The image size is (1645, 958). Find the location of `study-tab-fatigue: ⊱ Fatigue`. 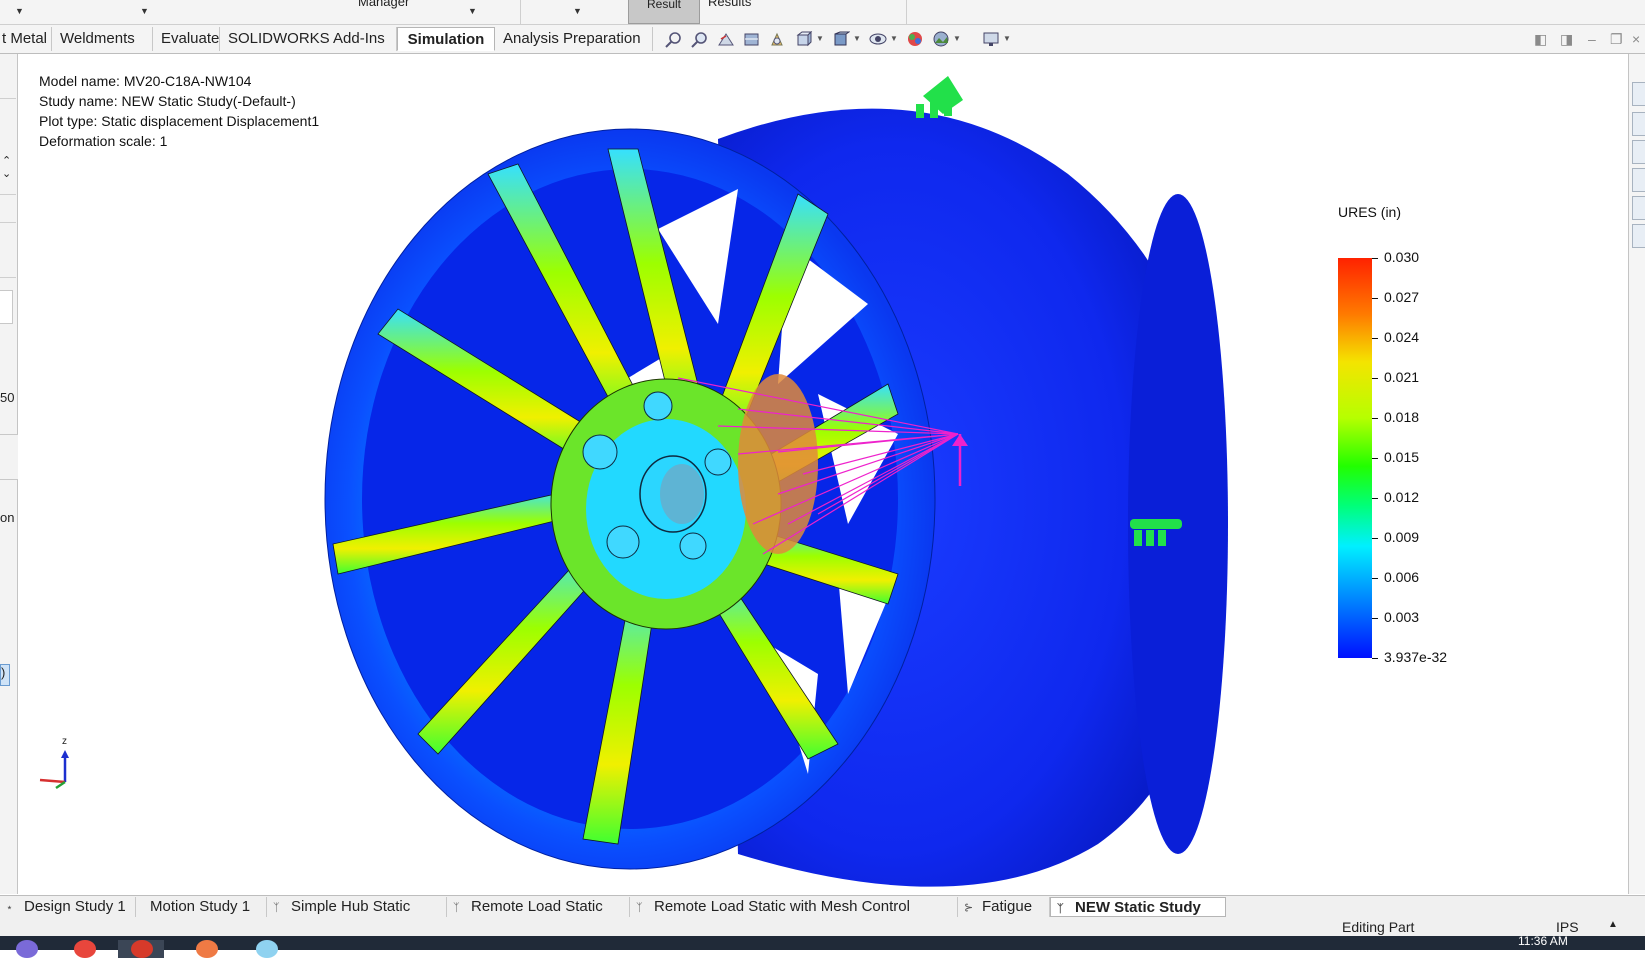

study-tab-fatigue: ⊱ Fatigue is located at coordinates (1004, 907).